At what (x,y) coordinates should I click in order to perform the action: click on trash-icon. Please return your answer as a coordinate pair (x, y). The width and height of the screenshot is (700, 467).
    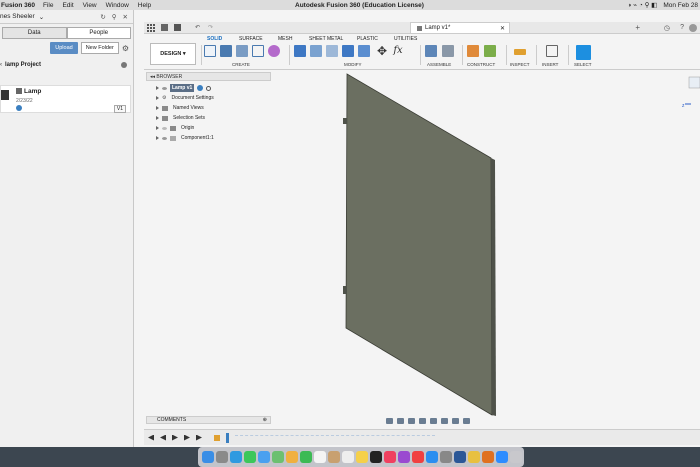
    Looking at the image, I should click on (516, 457).